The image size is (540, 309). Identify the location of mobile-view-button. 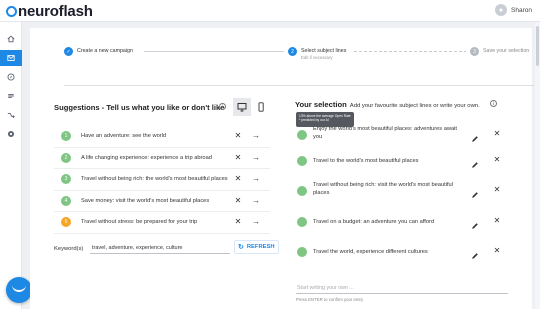
(261, 107).